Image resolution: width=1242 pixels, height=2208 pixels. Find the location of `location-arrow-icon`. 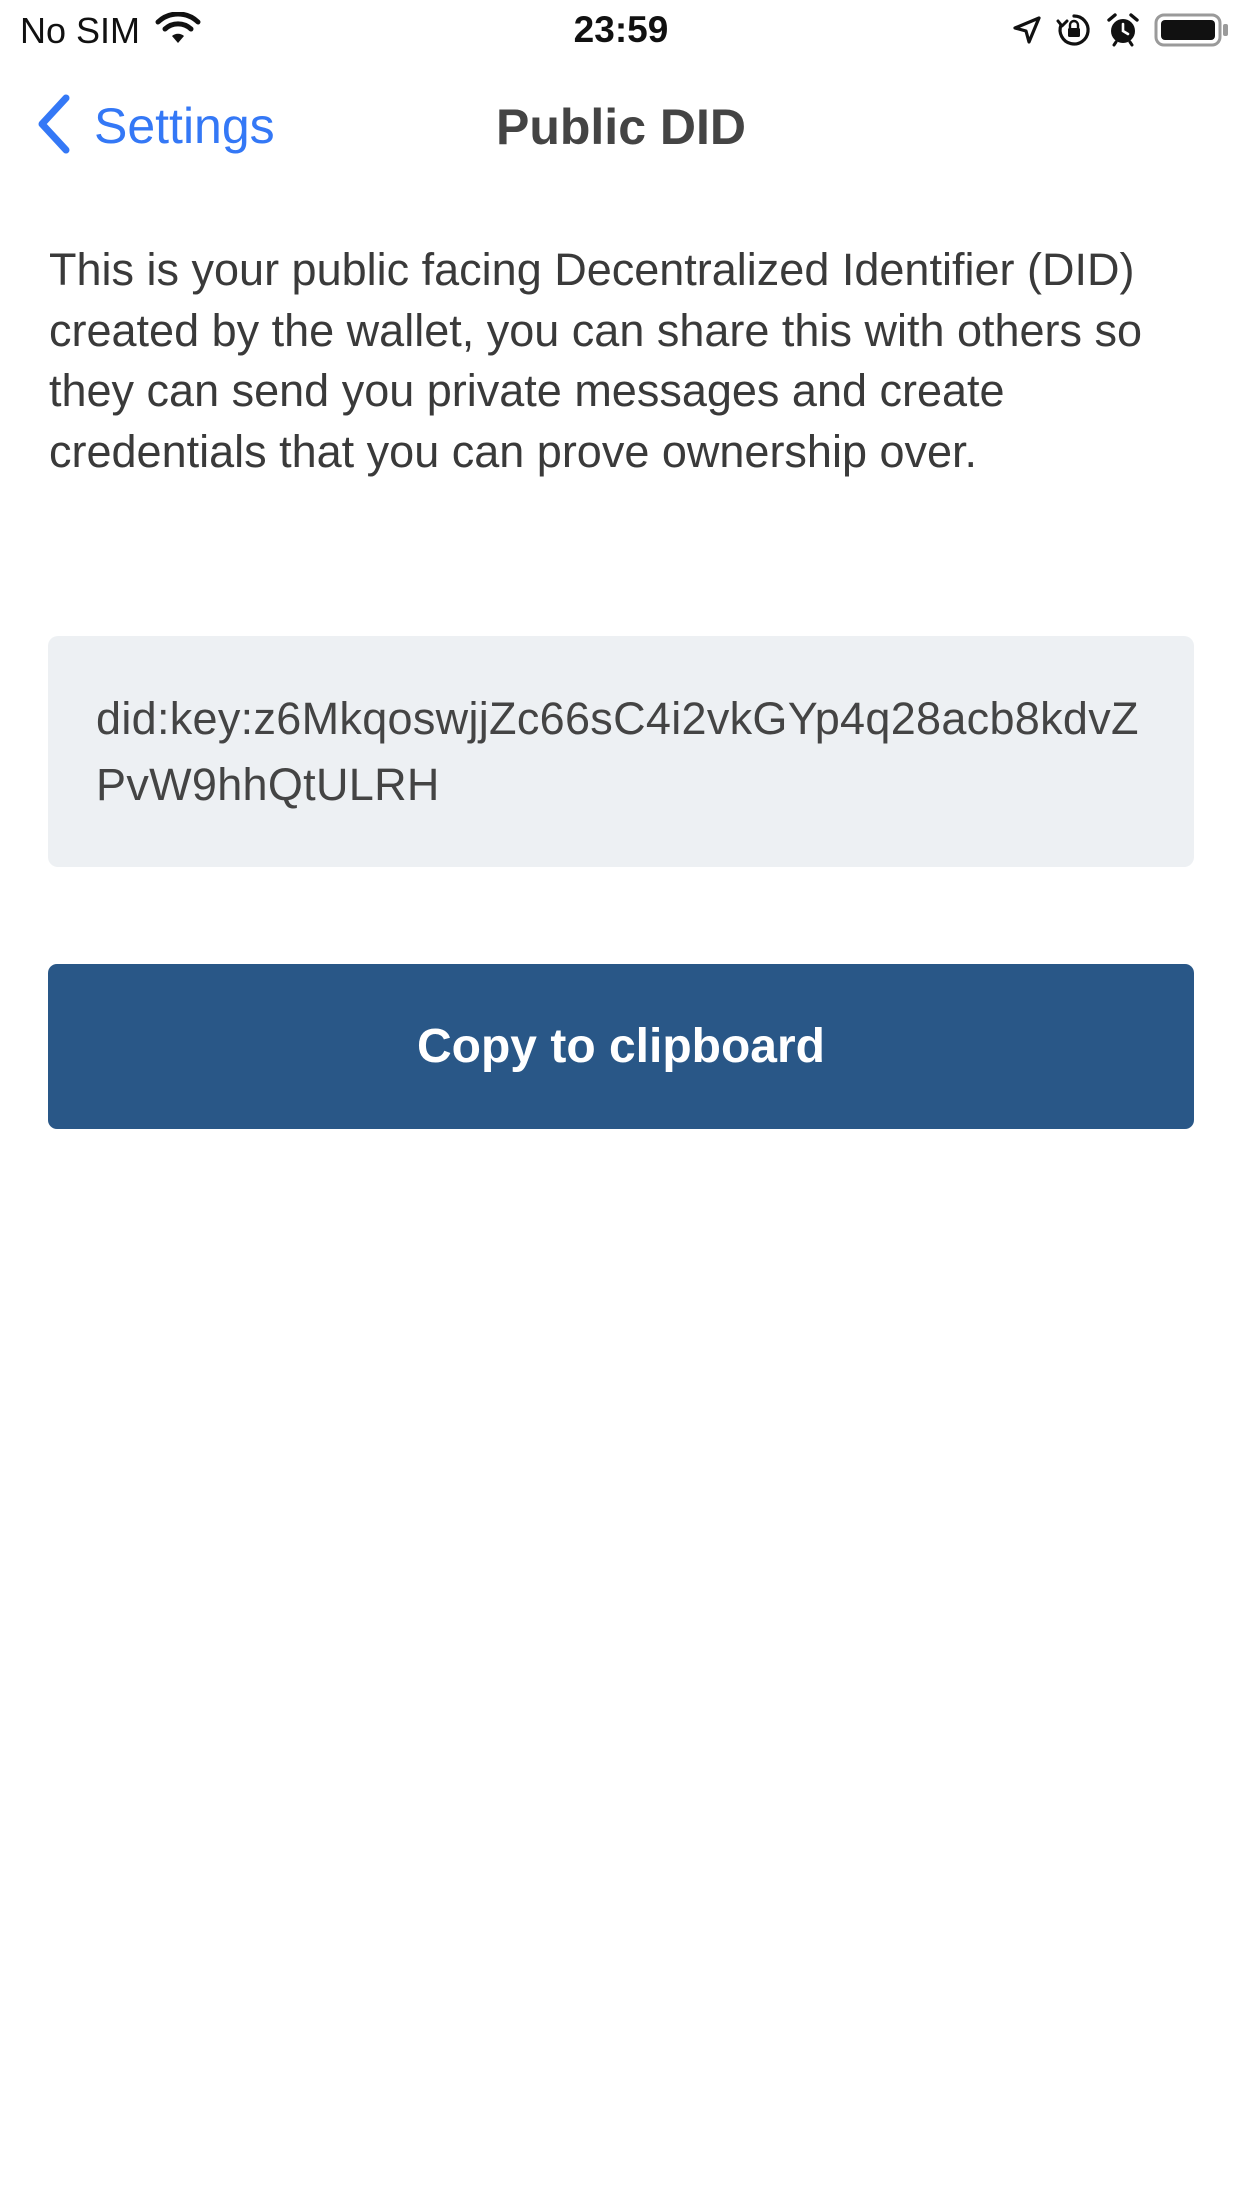

location-arrow-icon is located at coordinates (1027, 30).